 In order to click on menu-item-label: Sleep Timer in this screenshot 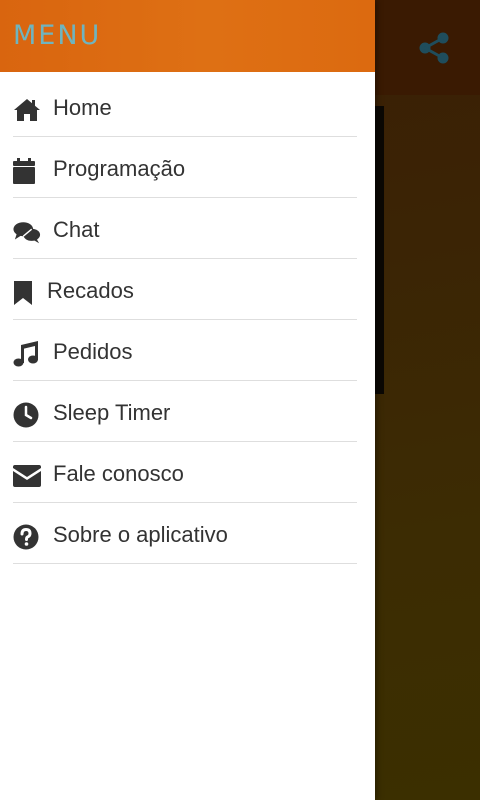, I will do `click(112, 412)`.